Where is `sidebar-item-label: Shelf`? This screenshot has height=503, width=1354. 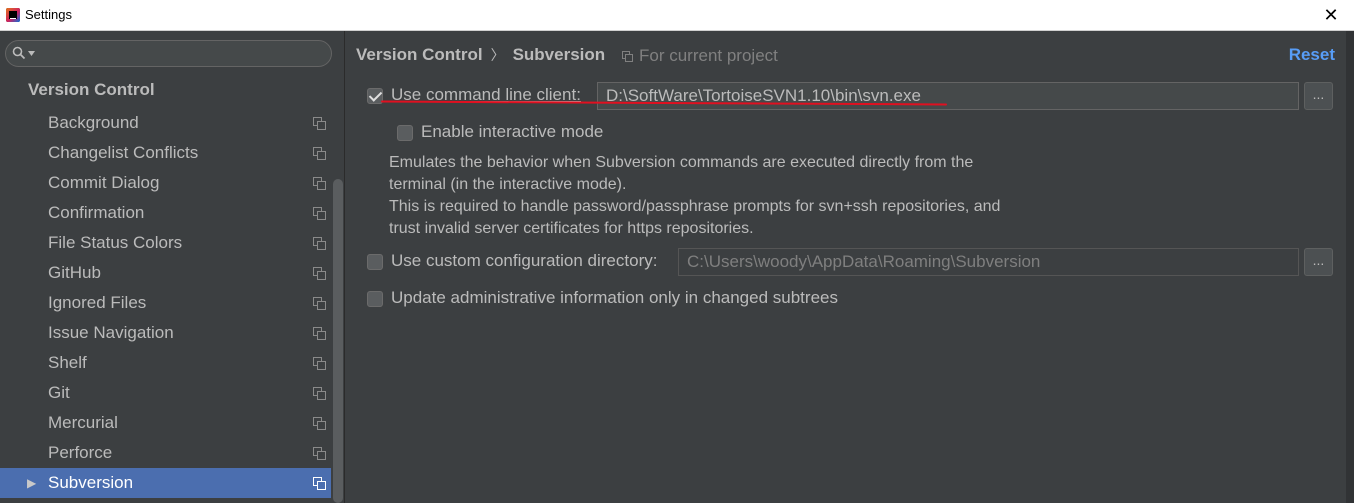
sidebar-item-label: Shelf is located at coordinates (67, 362).